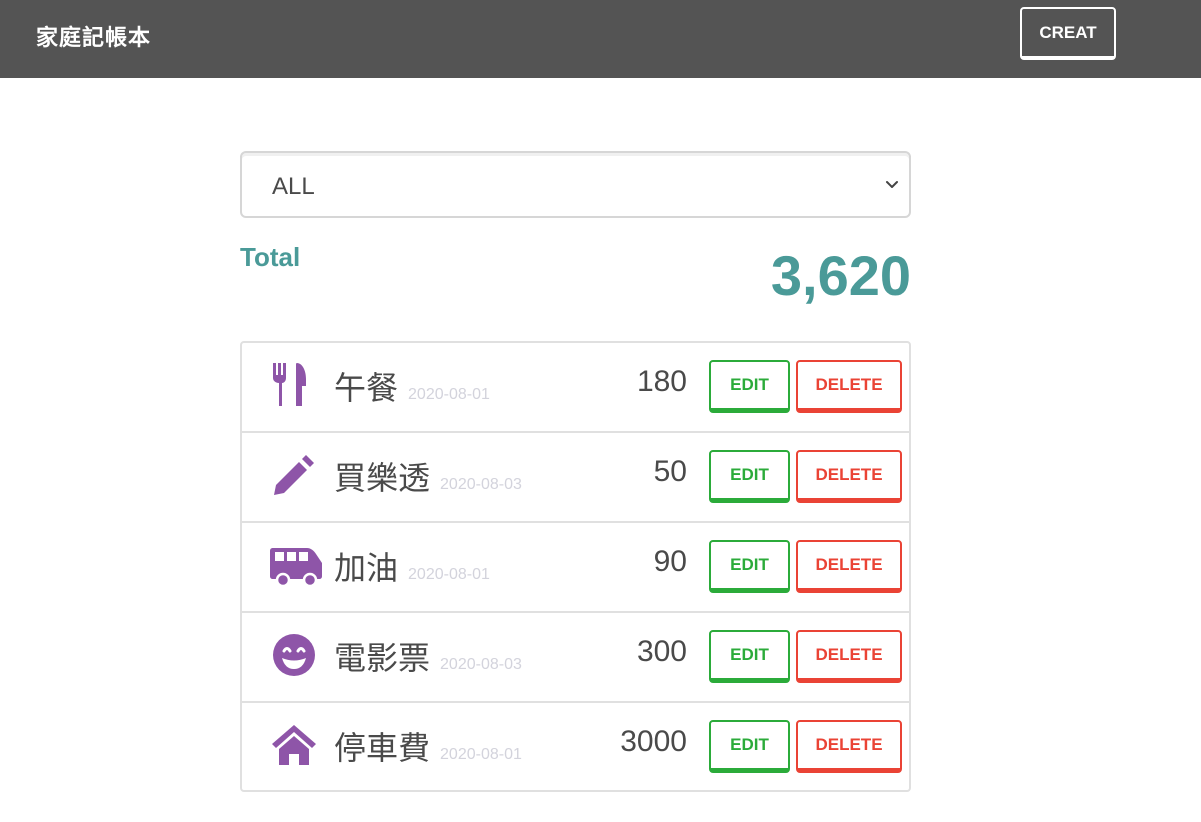  I want to click on home-icon, so click(294, 745).